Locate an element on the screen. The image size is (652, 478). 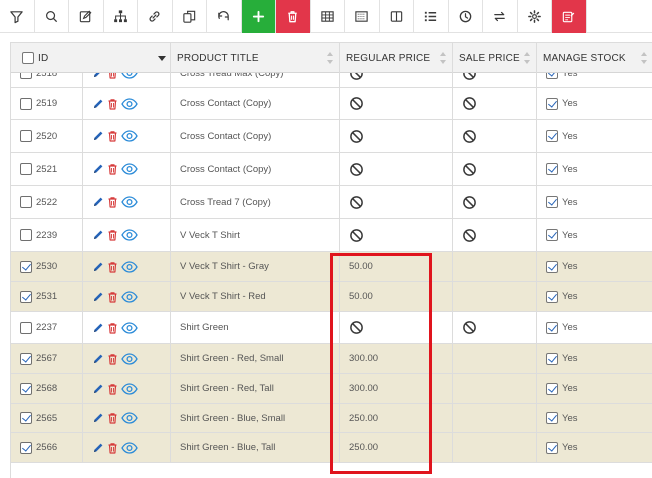
link-button is located at coordinates (155, 16).